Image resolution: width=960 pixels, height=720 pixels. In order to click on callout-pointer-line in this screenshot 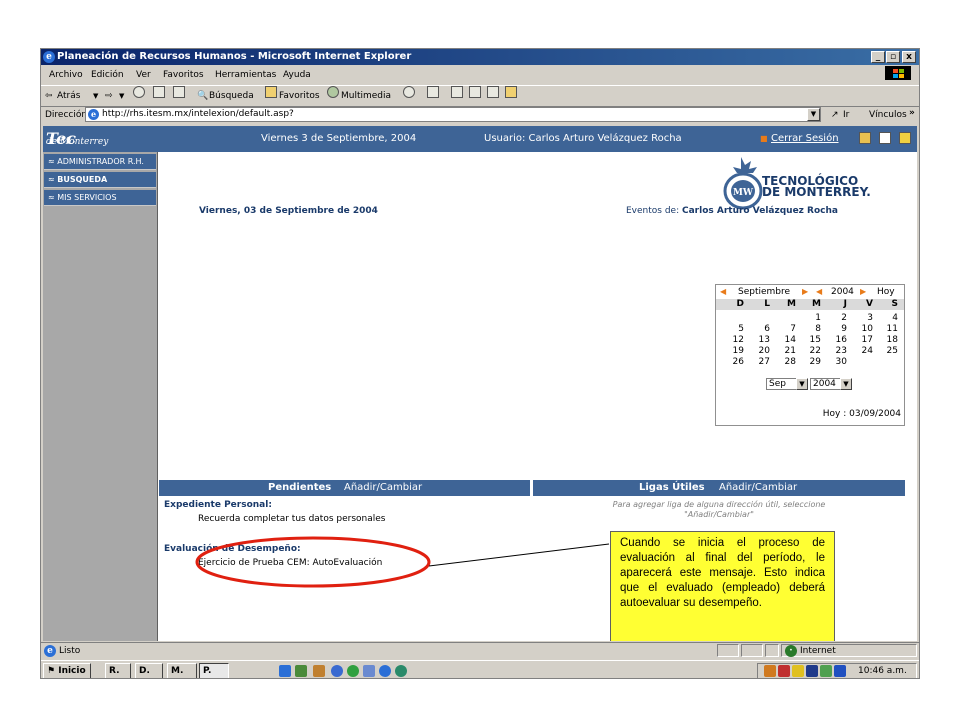, I will do `click(519, 555)`.